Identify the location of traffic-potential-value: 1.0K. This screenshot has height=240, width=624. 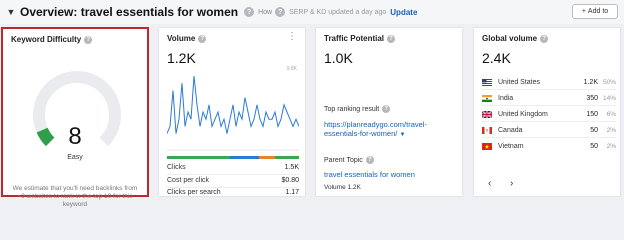
(338, 58).